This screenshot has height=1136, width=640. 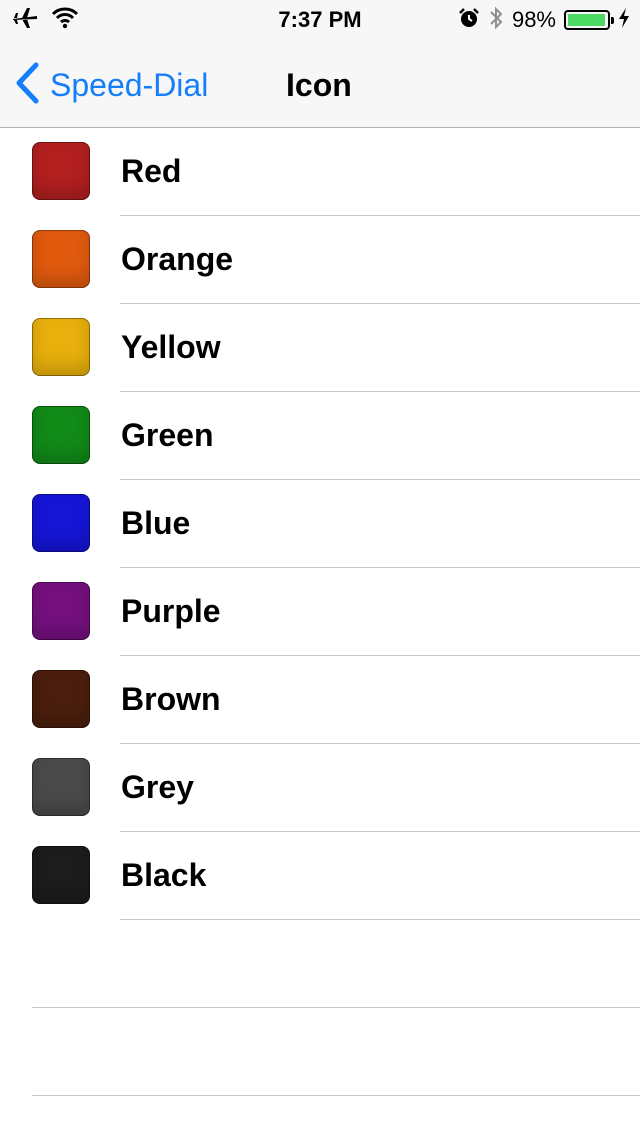 What do you see at coordinates (320, 348) in the screenshot?
I see `color-option-yellow: Yellow` at bounding box center [320, 348].